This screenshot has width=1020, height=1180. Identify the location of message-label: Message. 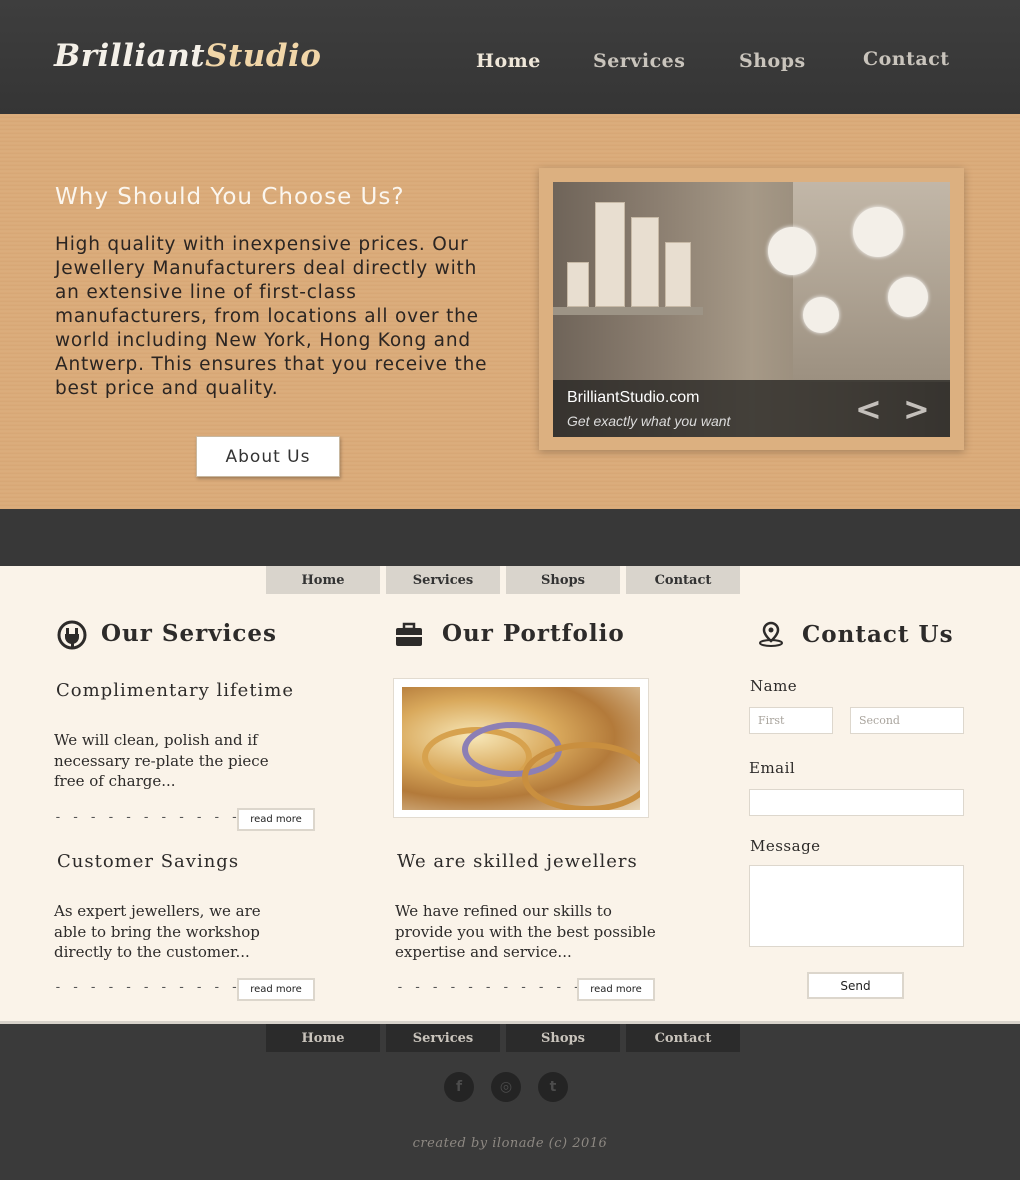
(785, 846).